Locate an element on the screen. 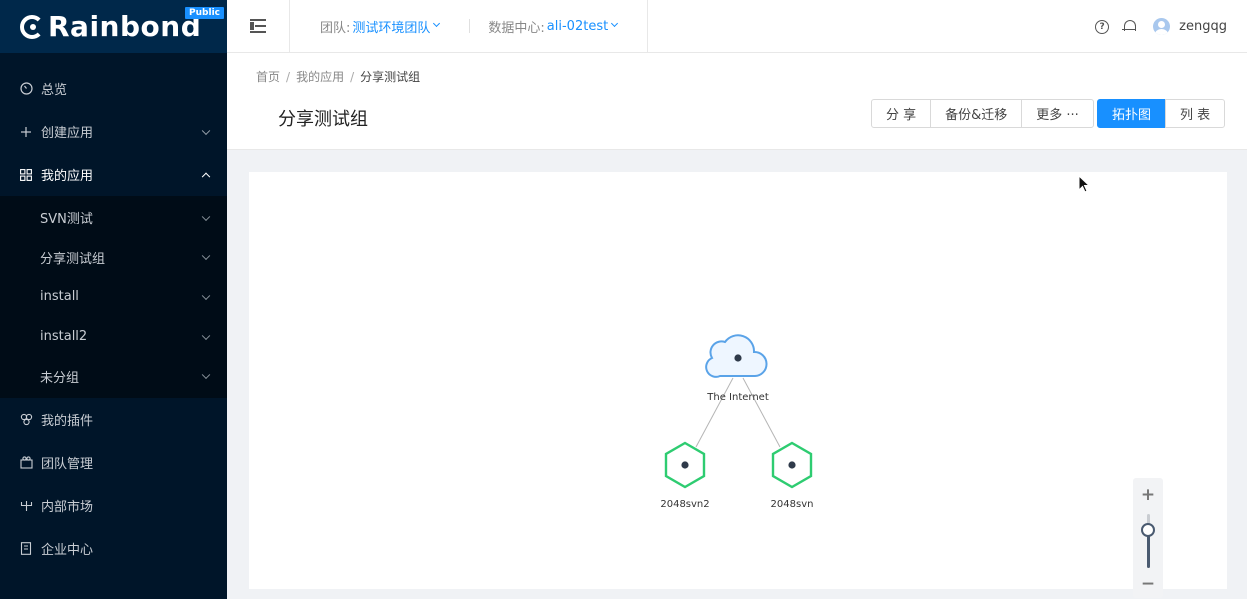 The height and width of the screenshot is (599, 1247). page-title: 分享测试组 is located at coordinates (323, 119).